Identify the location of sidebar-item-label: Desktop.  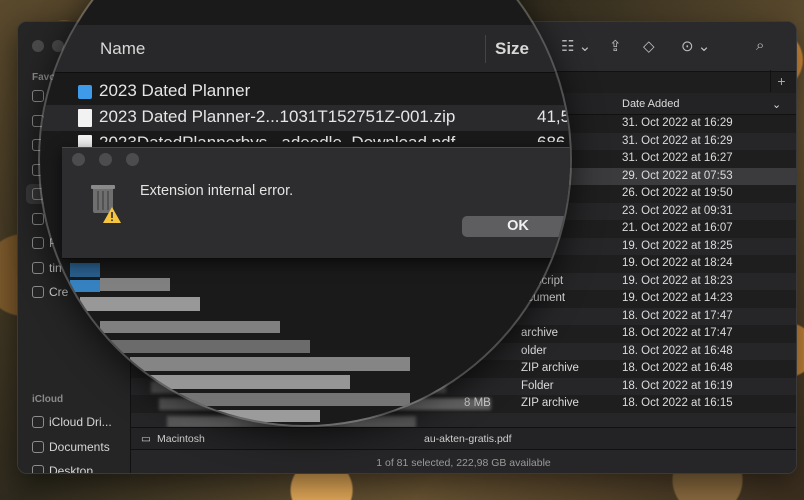
(71, 469).